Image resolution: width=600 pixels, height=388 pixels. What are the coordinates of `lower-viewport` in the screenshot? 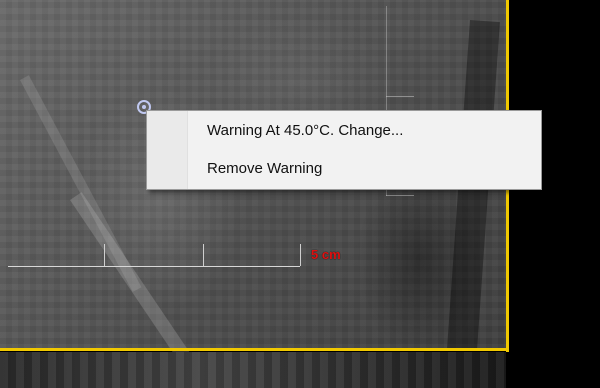 It's located at (253, 370).